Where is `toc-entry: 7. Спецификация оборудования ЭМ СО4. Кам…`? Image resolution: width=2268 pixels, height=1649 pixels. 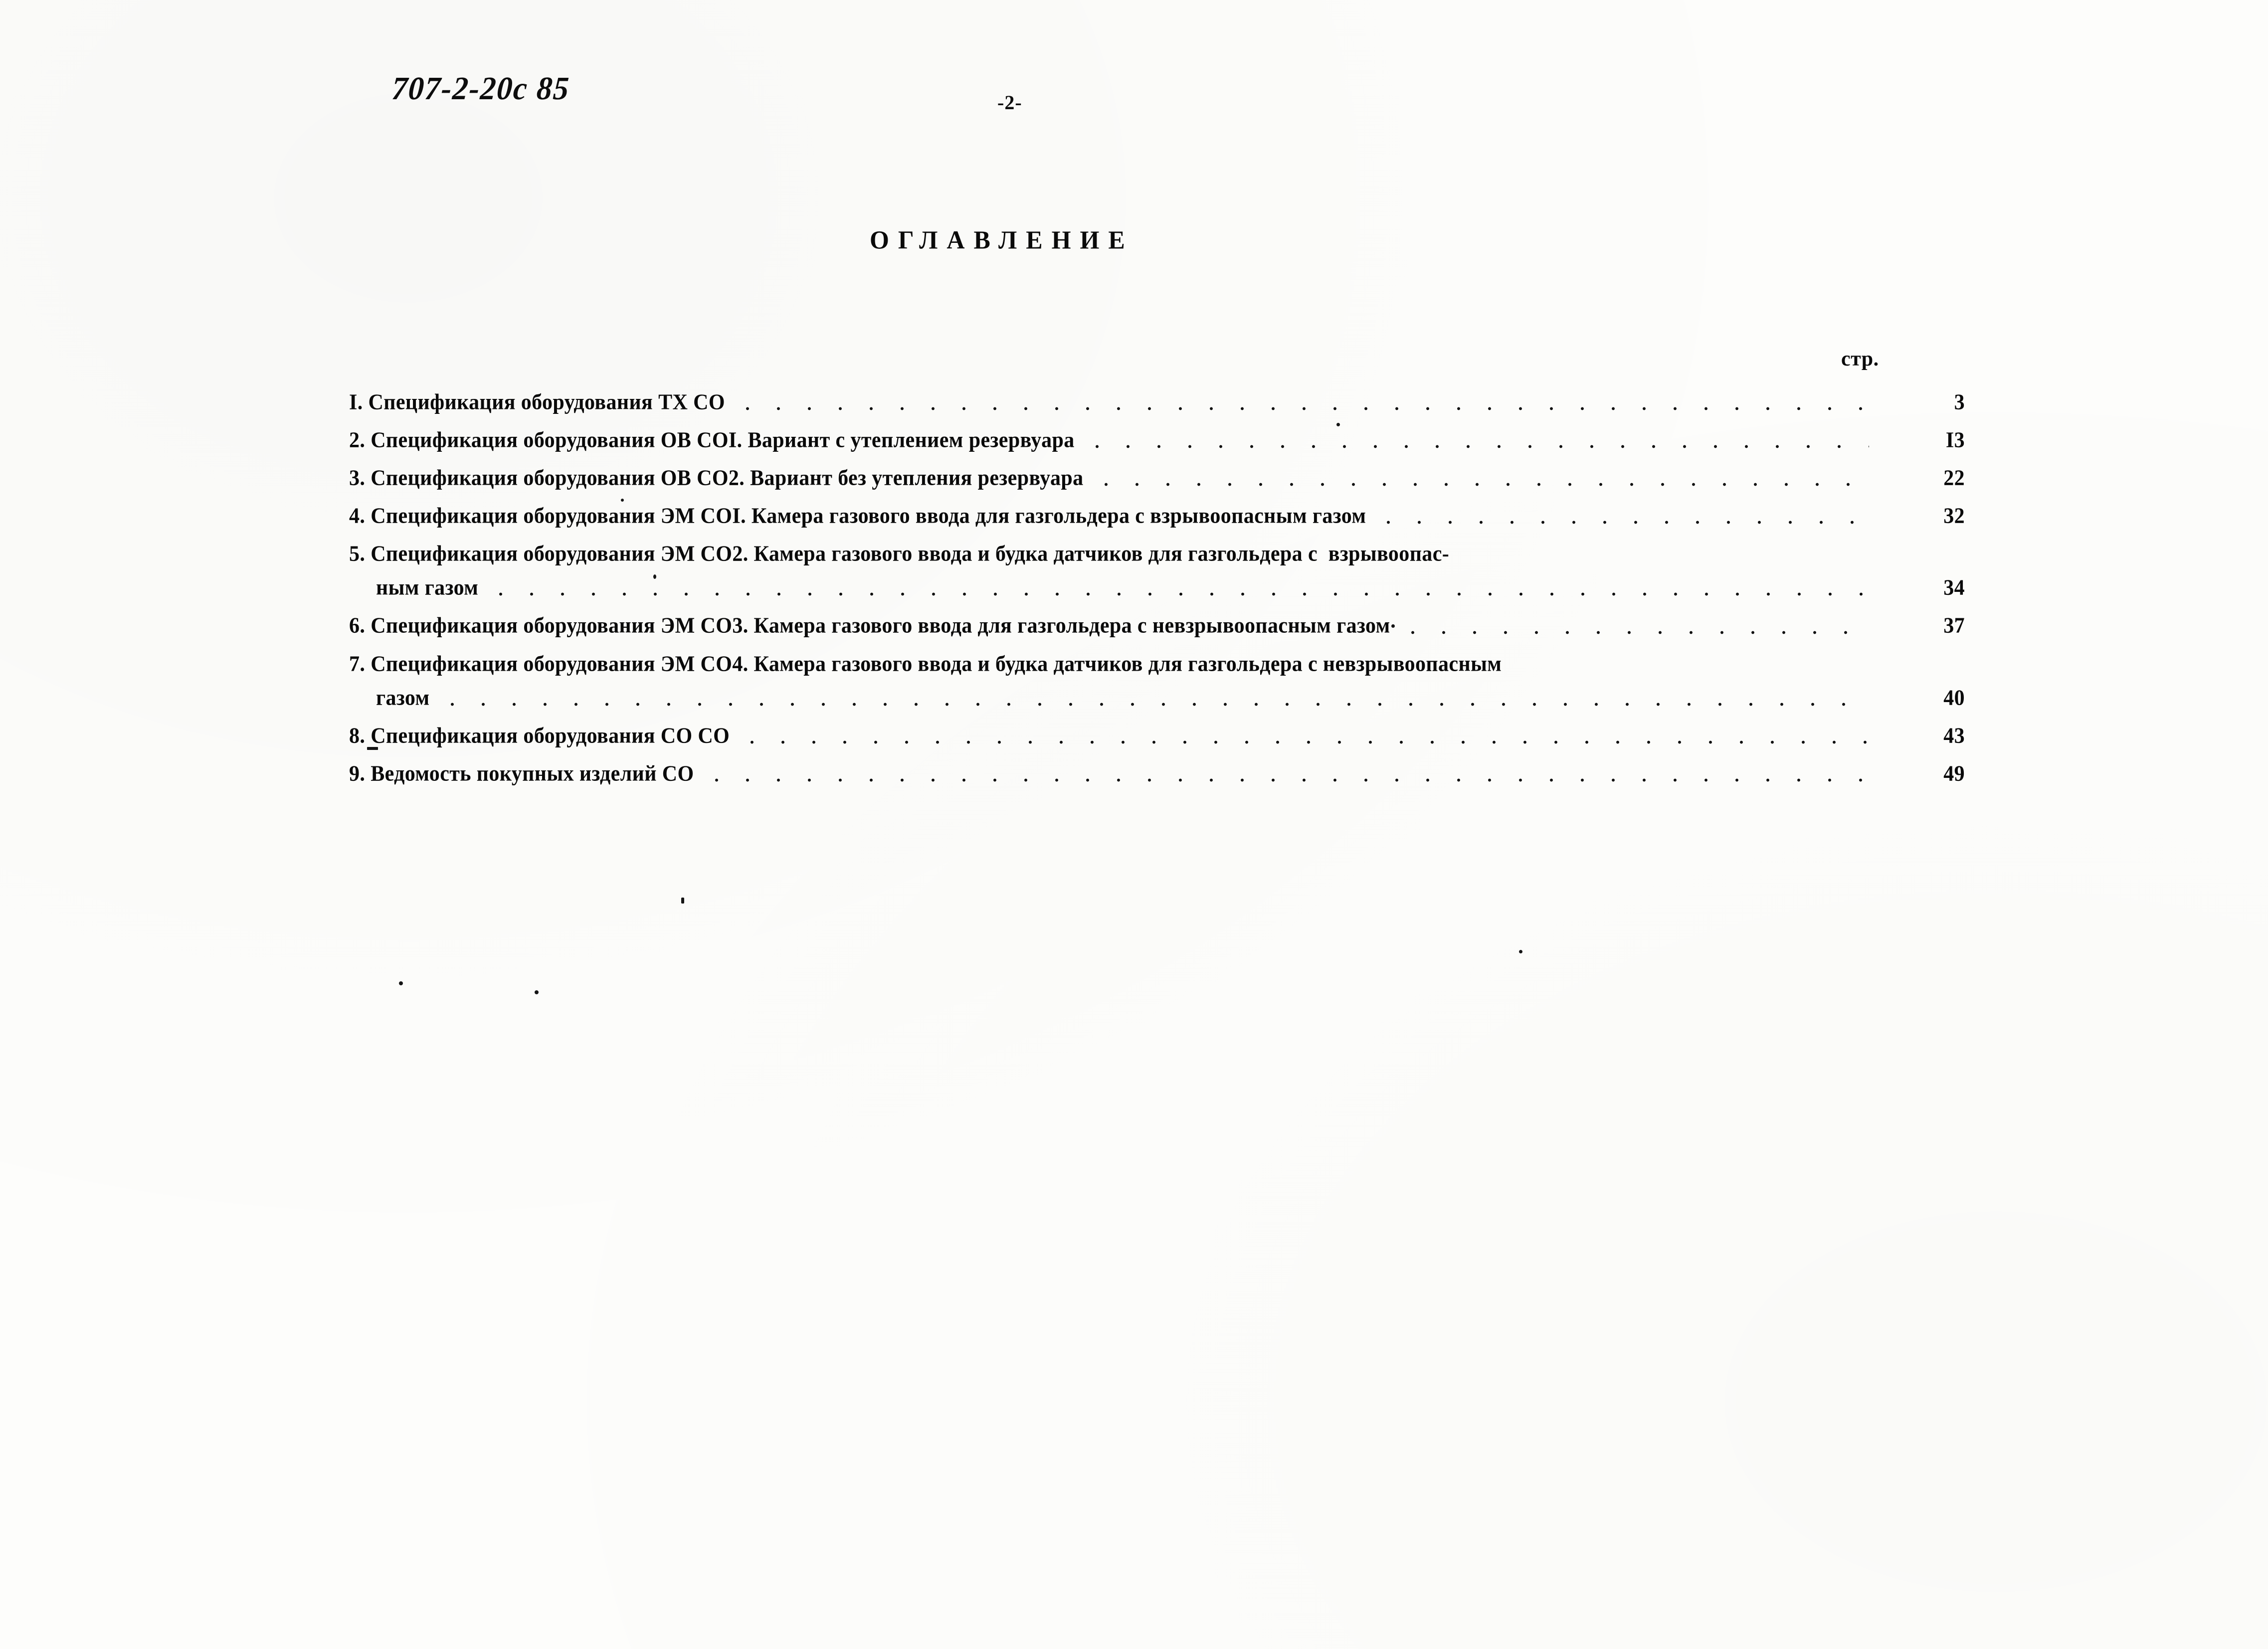
toc-entry: 7. Спецификация оборудования ЭМ СО4. Кам… is located at coordinates (1157, 682).